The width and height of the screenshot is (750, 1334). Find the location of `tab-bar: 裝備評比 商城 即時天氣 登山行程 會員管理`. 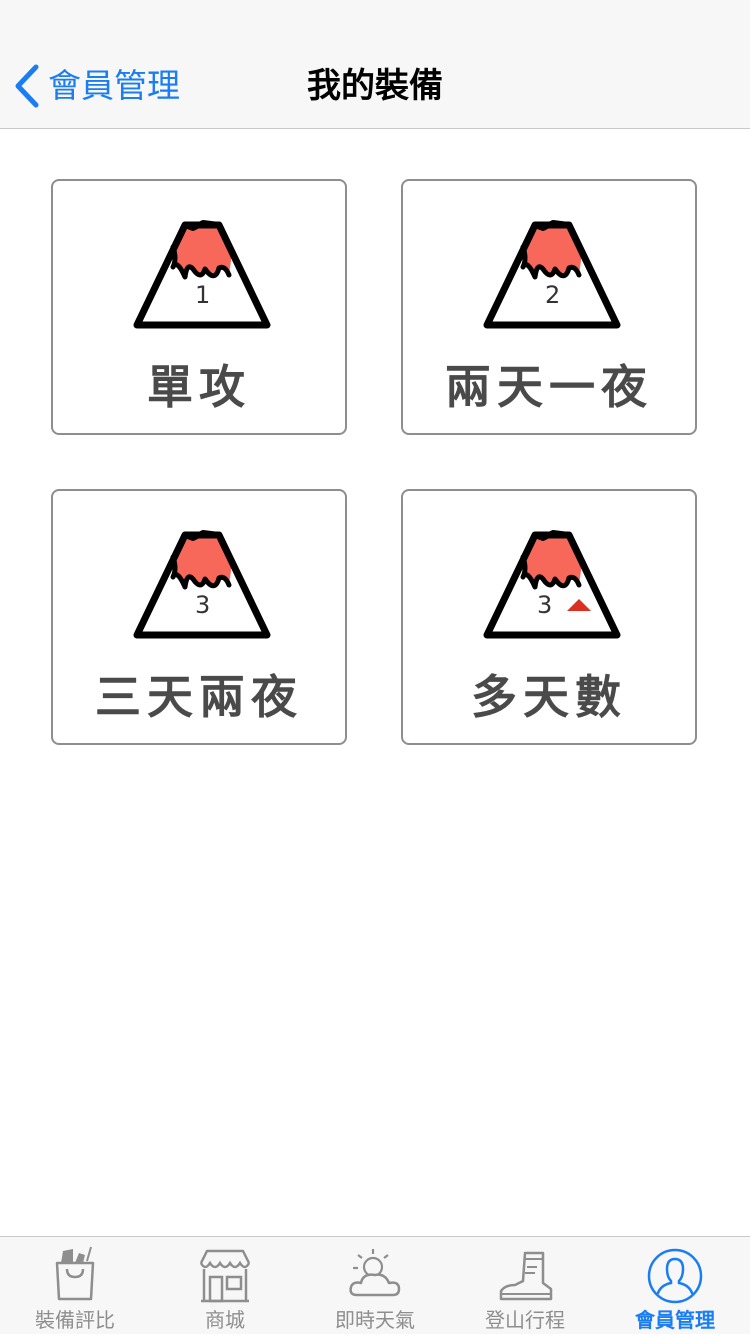

tab-bar: 裝備評比 商城 即時天氣 登山行程 會員管理 is located at coordinates (375, 1285).